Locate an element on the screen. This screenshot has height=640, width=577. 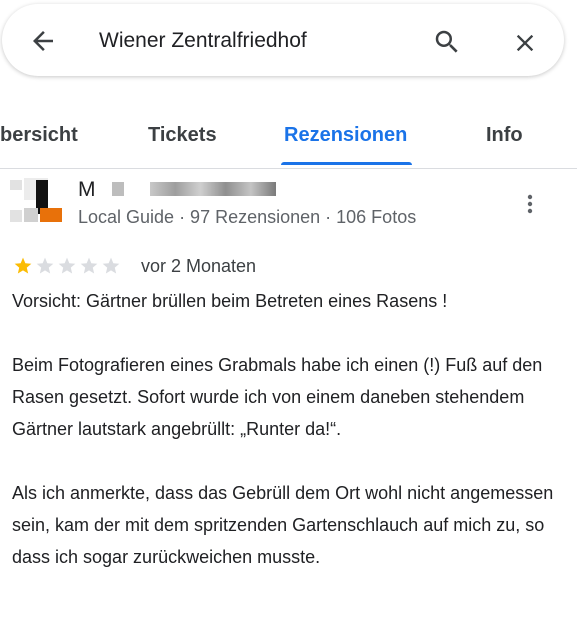
more-vert-icon is located at coordinates (530, 205).